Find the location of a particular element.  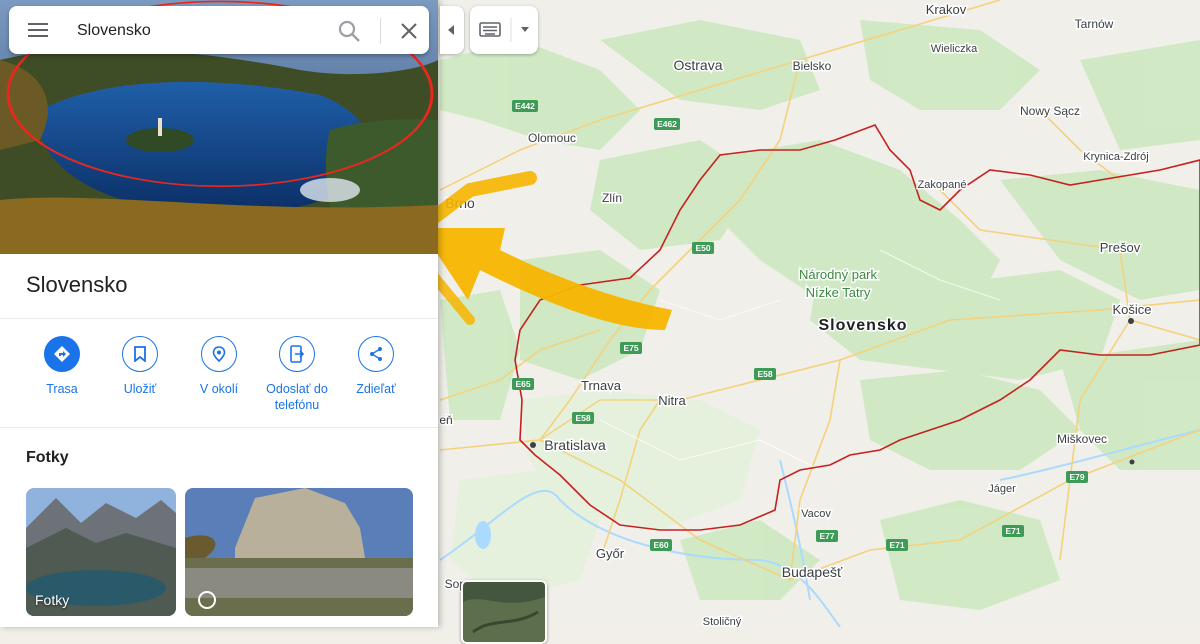

road-shield: E60 is located at coordinates (661, 545).